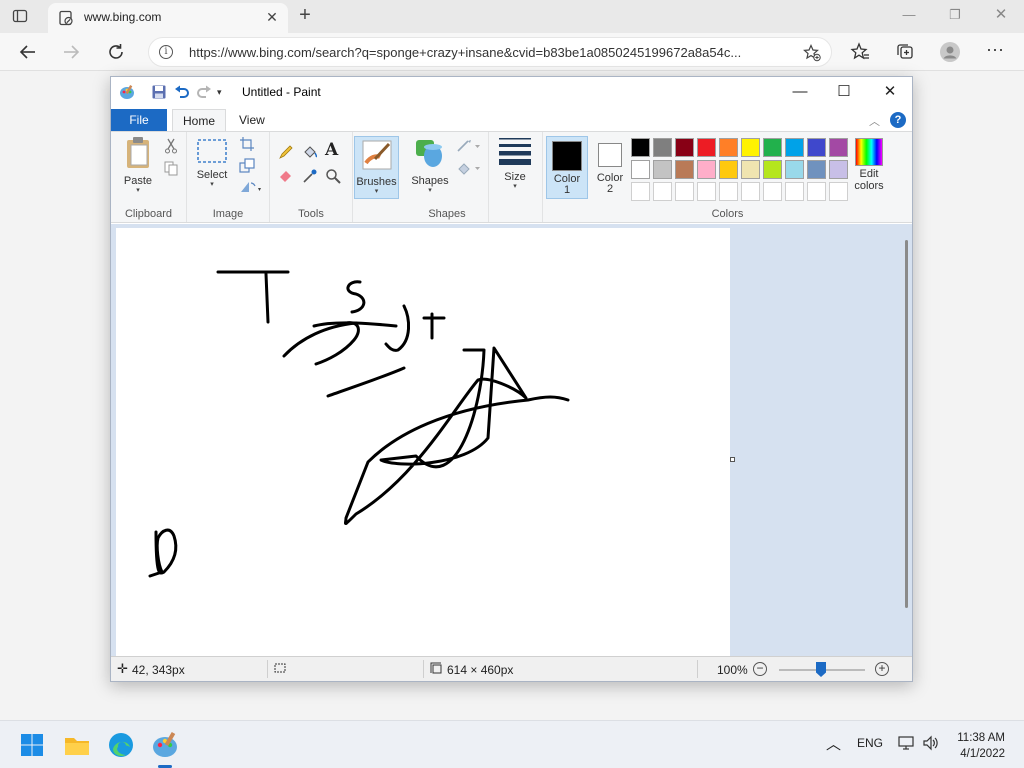 Image resolution: width=1024 pixels, height=768 pixels. Describe the element at coordinates (898, 120) in the screenshot. I see `help-icon: ?` at that location.